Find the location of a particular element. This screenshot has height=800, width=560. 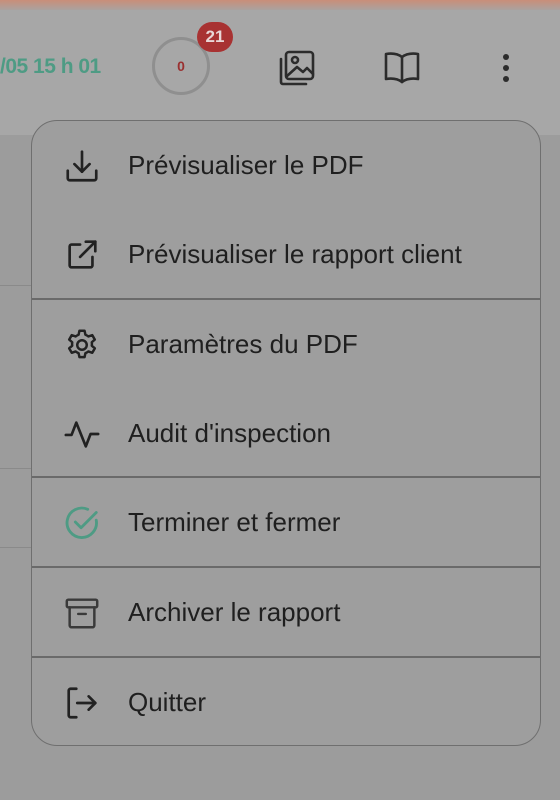

menu-item-label: Prévisualiser le rapport client is located at coordinates (295, 254).